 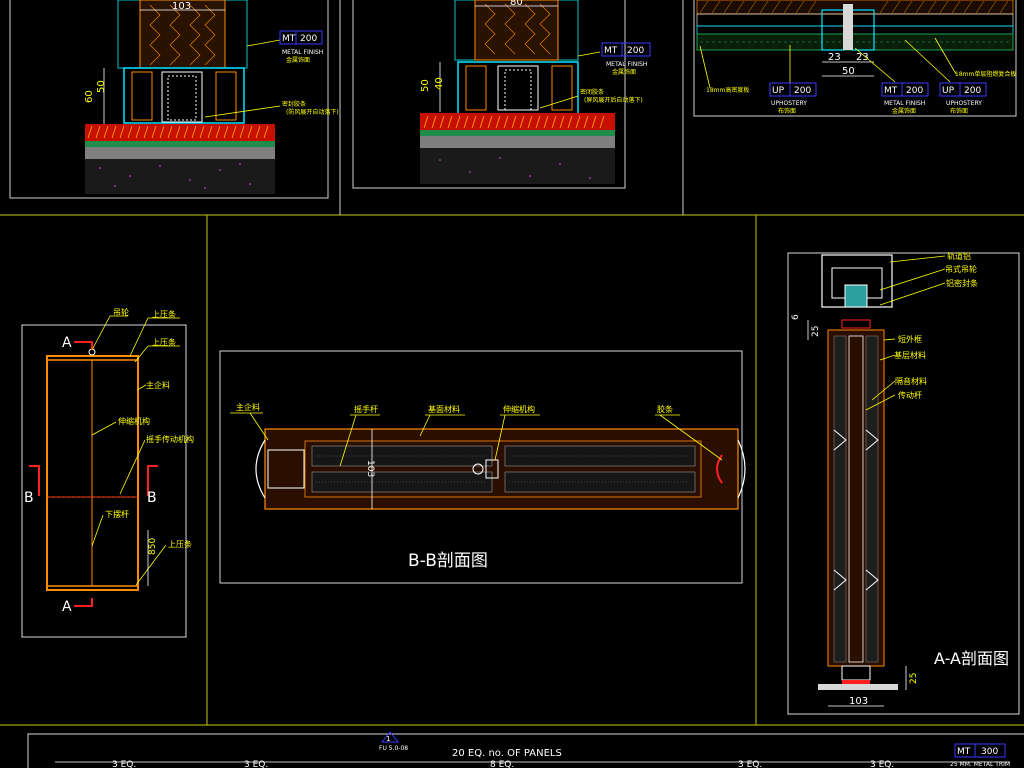 I want to click on tm-note-sub: (屏风展开后自动落下), so click(x=613, y=100).